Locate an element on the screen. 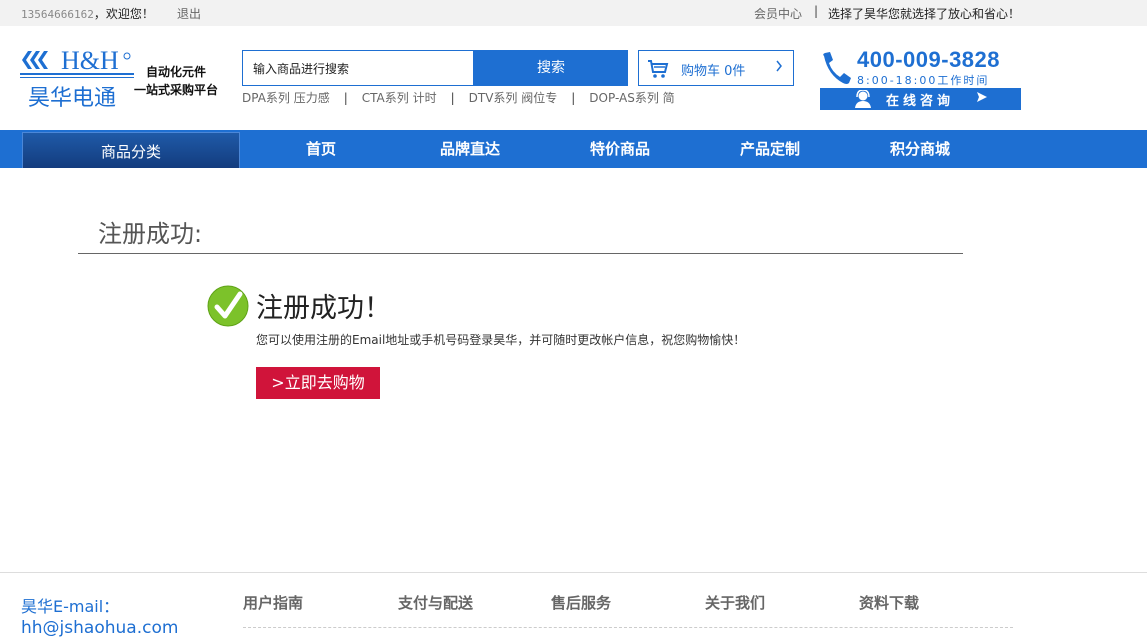 The image size is (1147, 644). heading-divider is located at coordinates (520, 253).